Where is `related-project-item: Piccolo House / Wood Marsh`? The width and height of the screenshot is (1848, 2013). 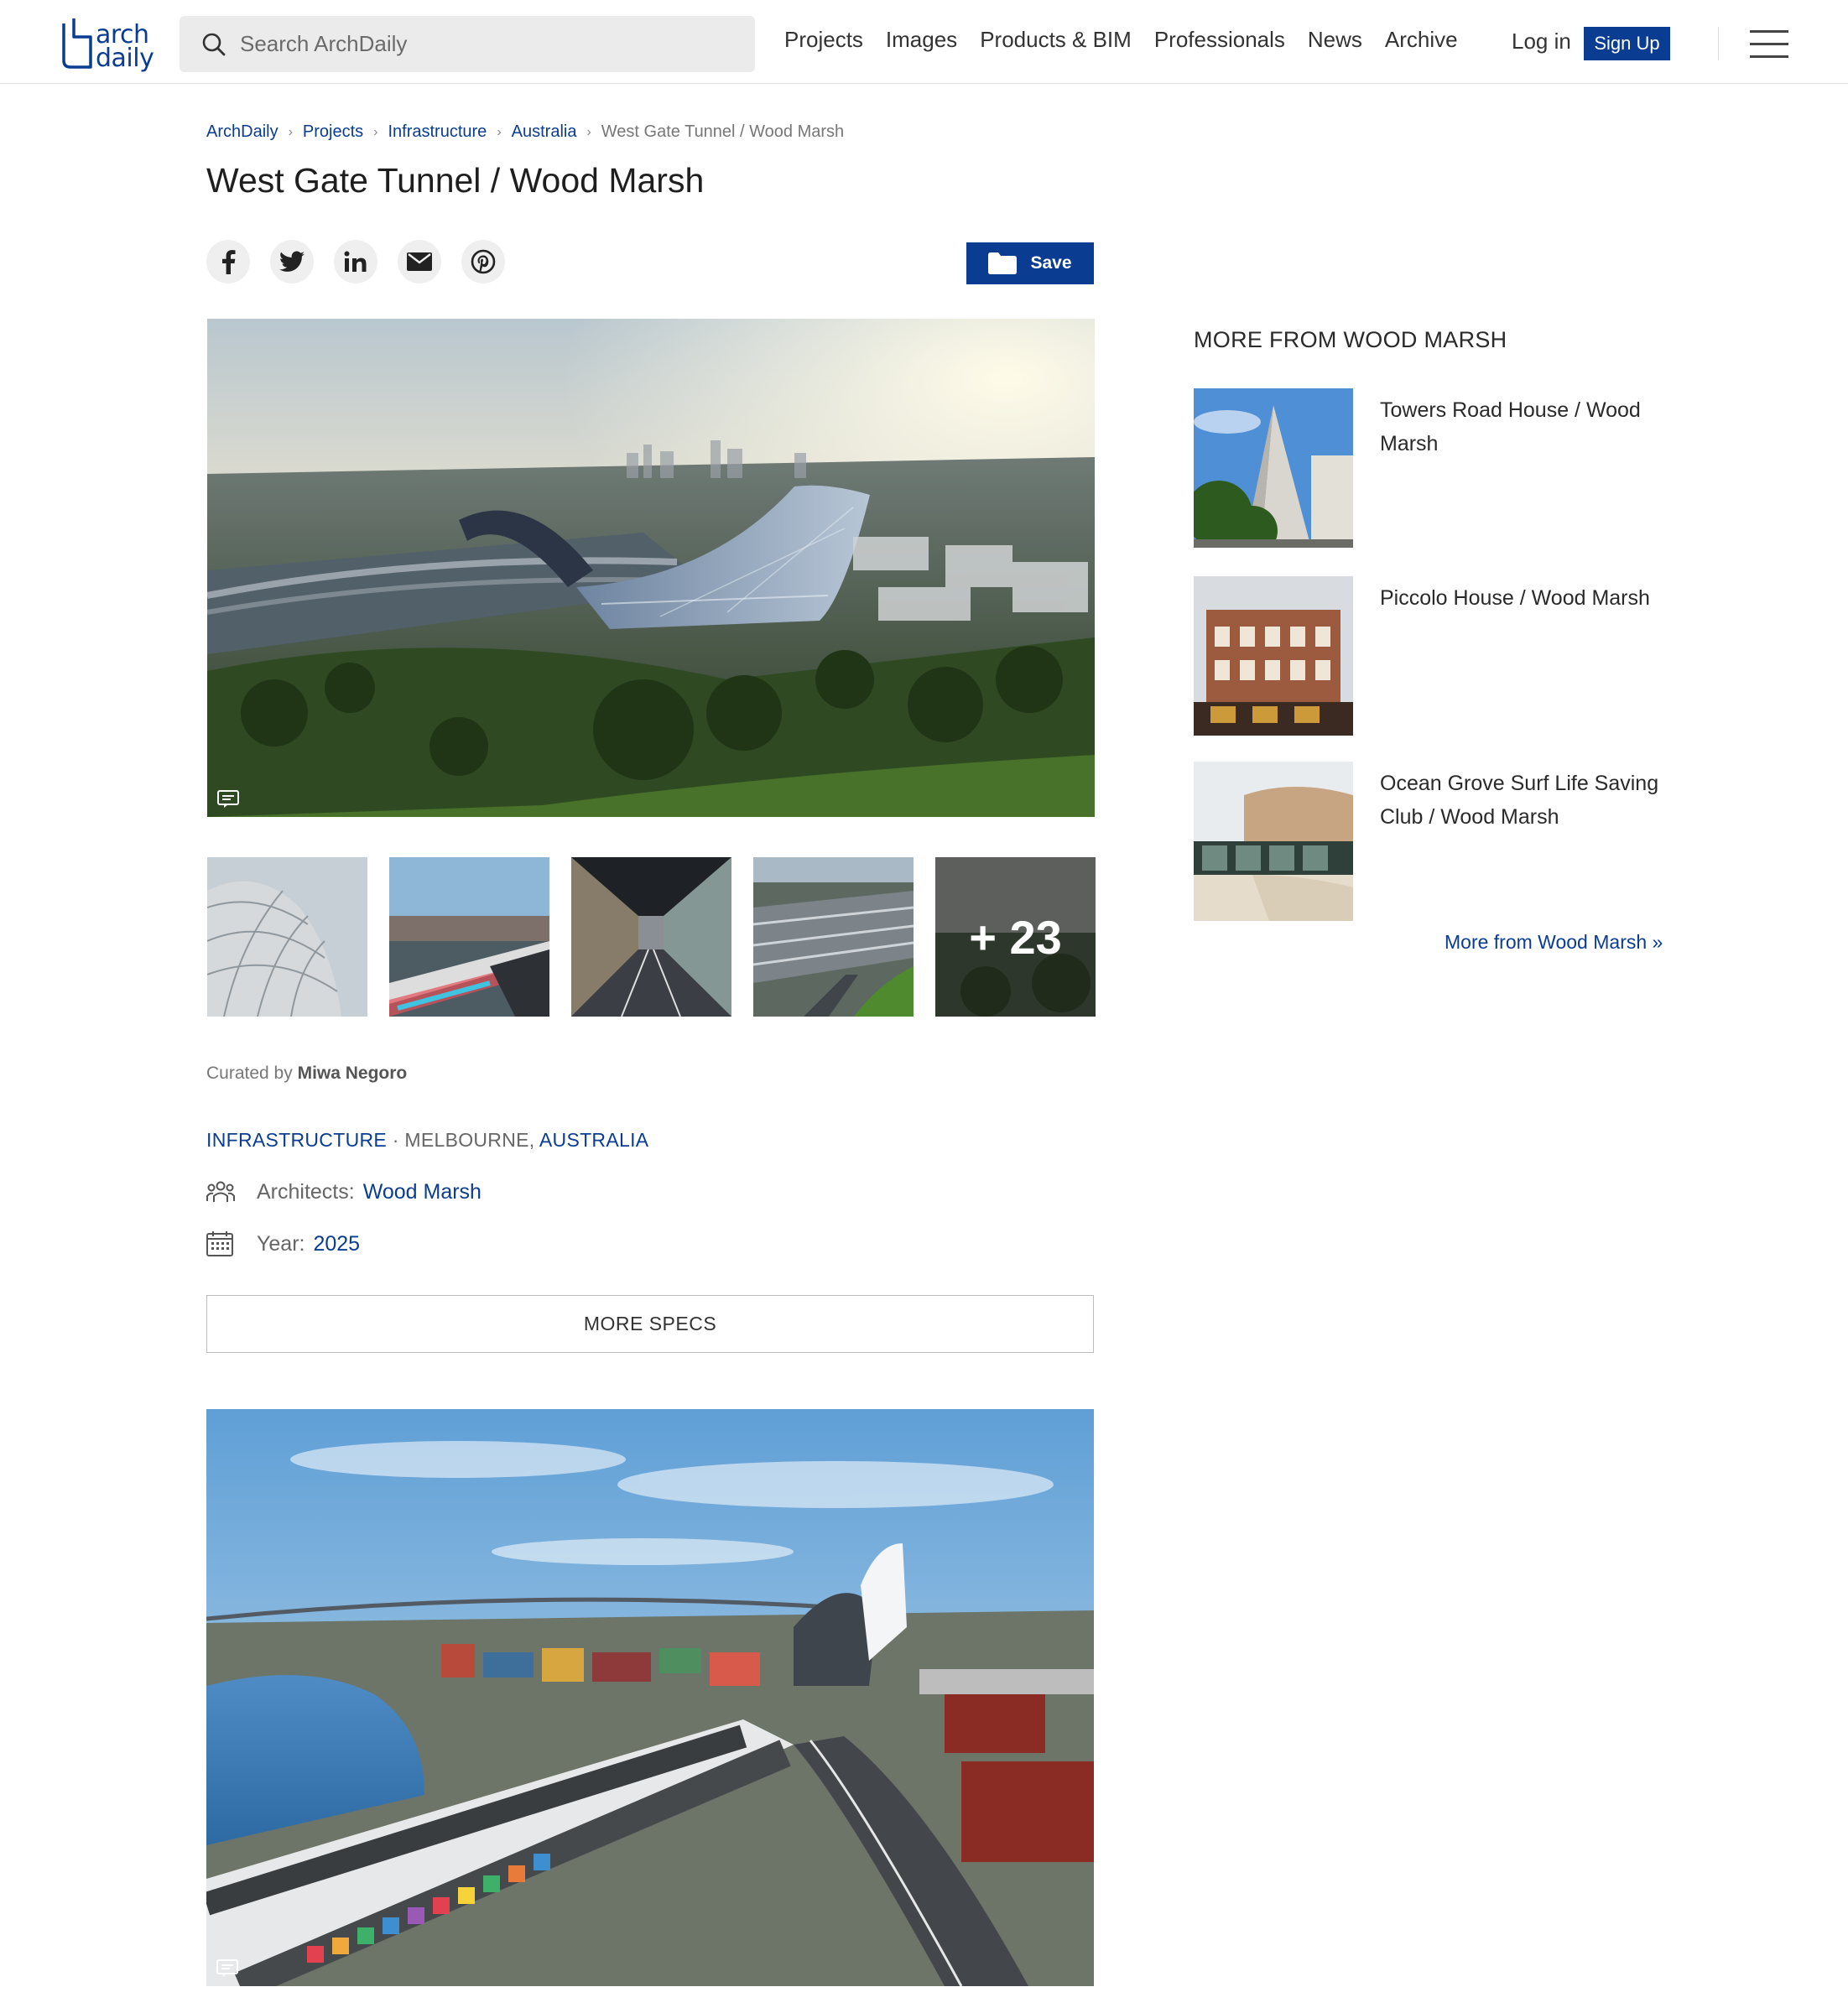
related-project-item: Piccolo House / Wood Marsh is located at coordinates (1429, 656).